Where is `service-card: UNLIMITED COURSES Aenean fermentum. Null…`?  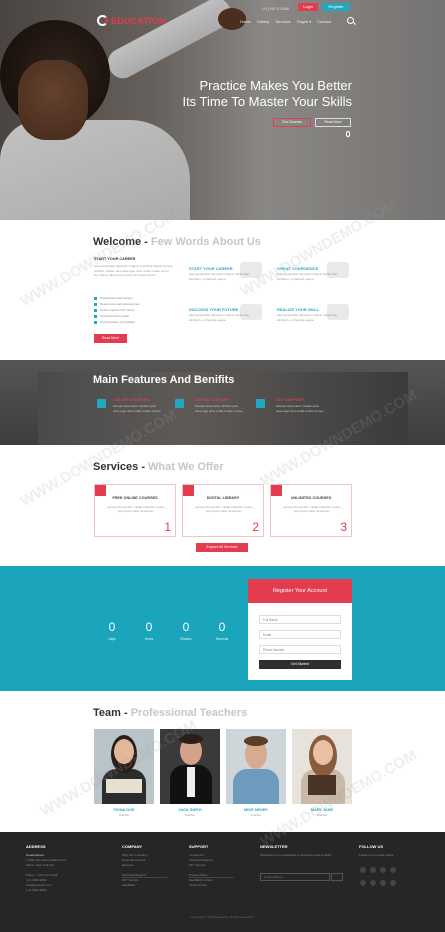
service-card: UNLIMITED COURSES Aenean fermentum. Null… is located at coordinates (311, 510).